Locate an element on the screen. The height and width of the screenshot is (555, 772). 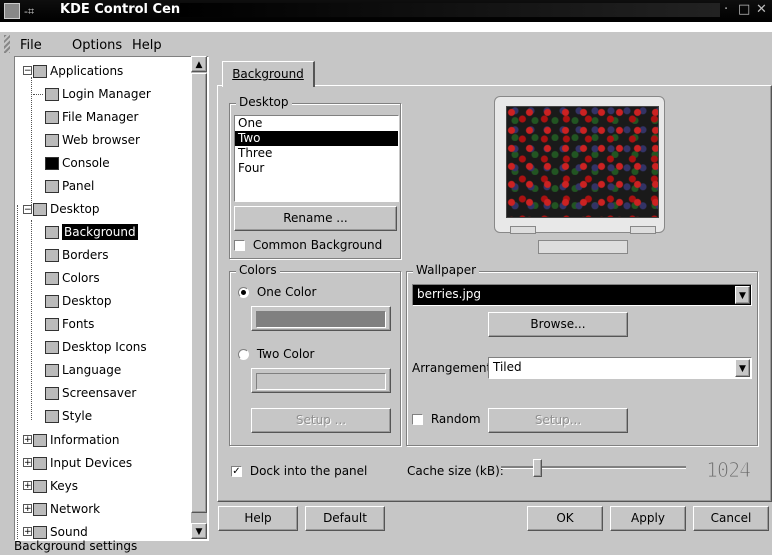
desktop-group-label: Desktop is located at coordinates (264, 102).